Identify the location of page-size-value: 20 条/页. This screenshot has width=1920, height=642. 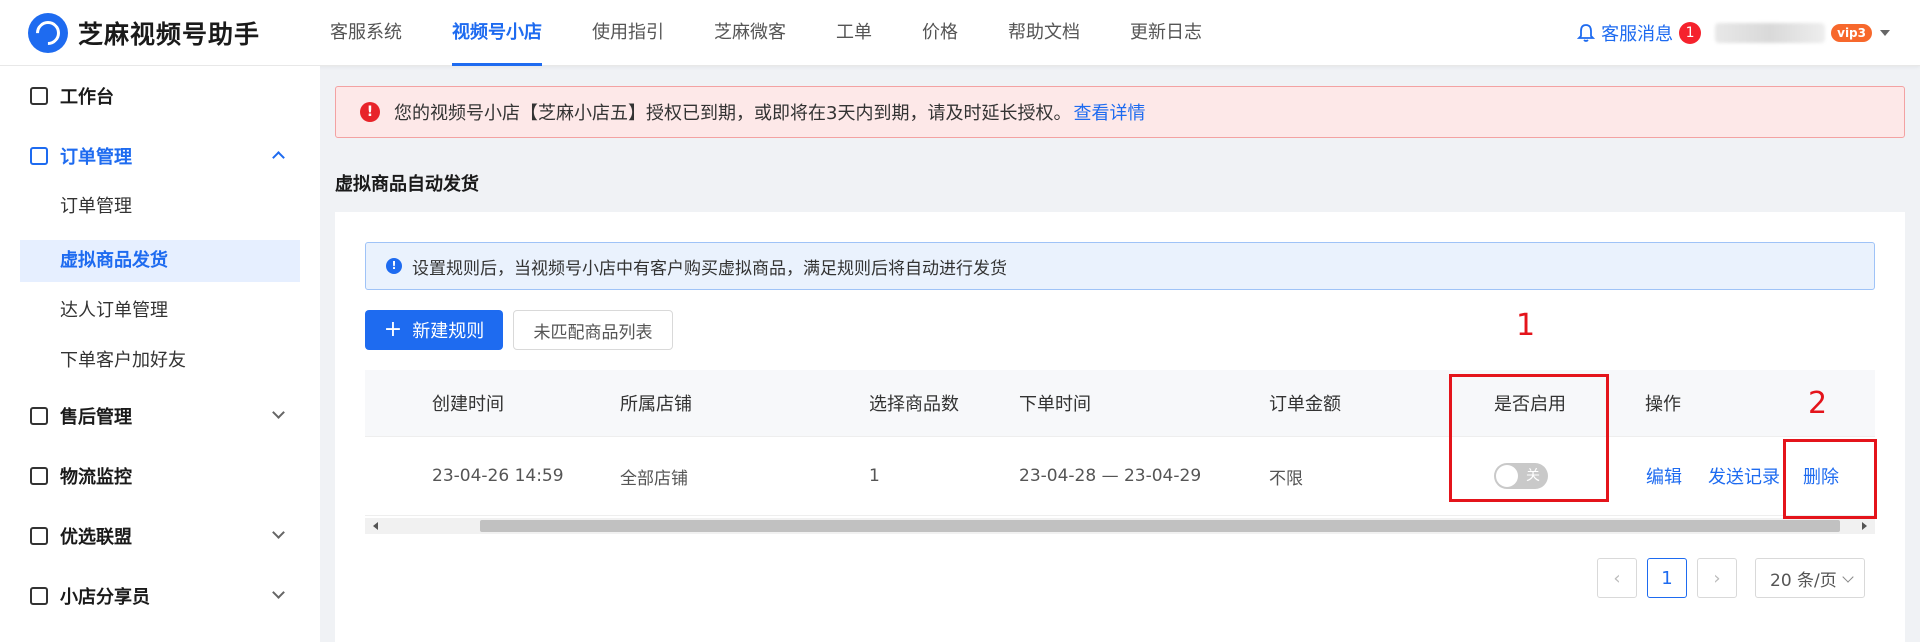
(1803, 580).